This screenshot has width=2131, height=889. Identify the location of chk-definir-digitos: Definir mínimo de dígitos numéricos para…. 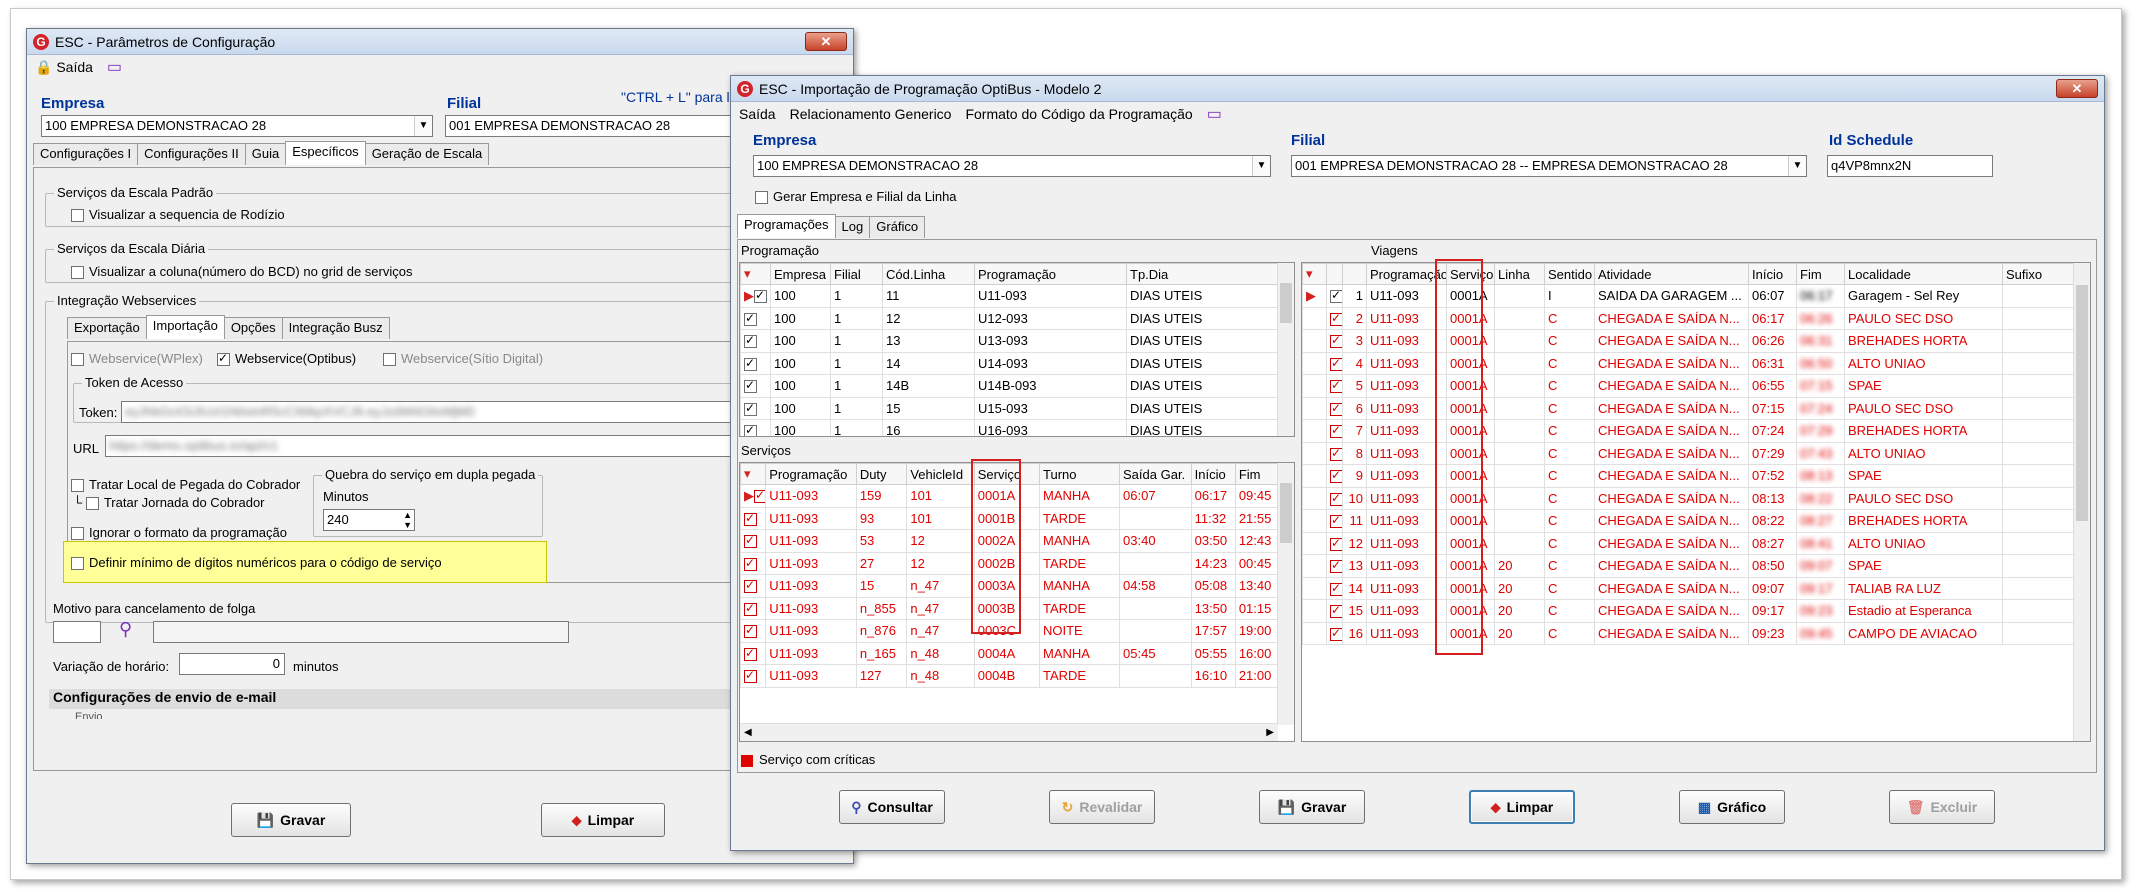
(256, 563).